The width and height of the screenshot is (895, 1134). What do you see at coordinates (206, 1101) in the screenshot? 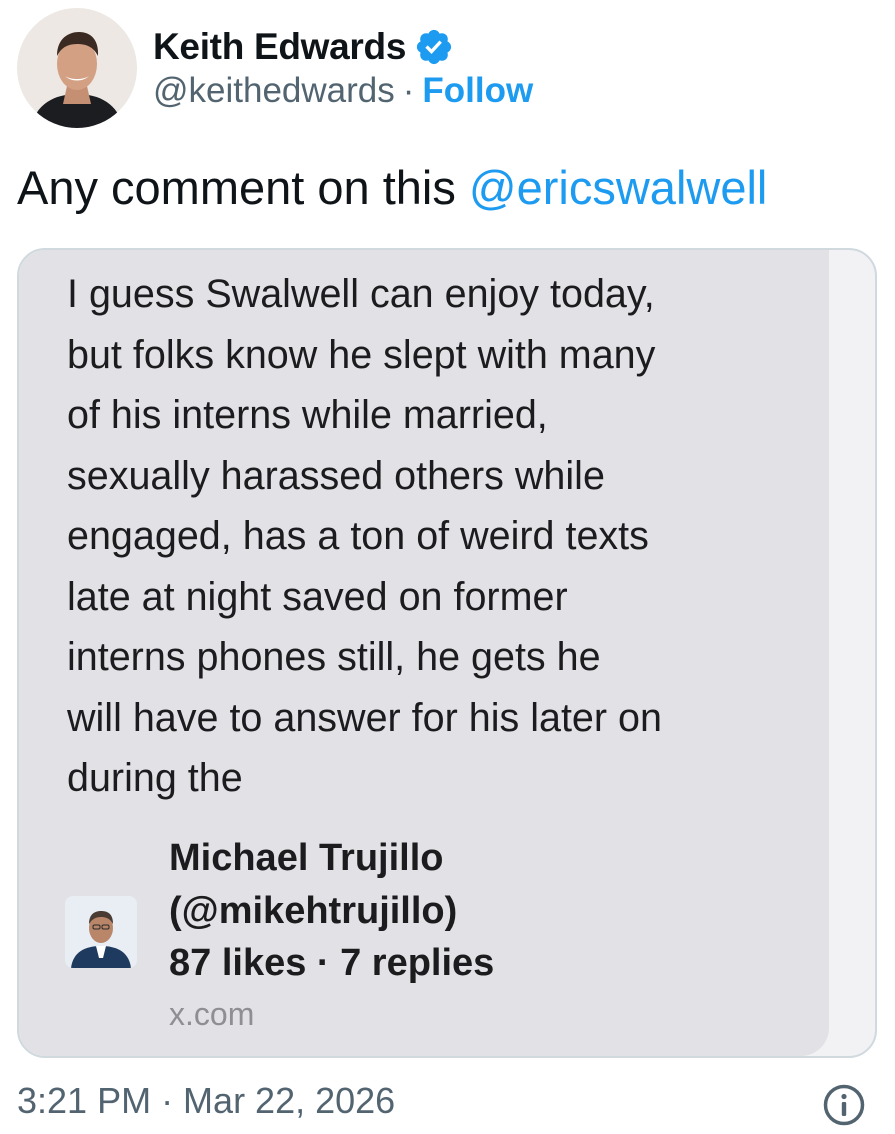
I see `tweet-timestamp: 3:21 PM · Mar 22, 2026` at bounding box center [206, 1101].